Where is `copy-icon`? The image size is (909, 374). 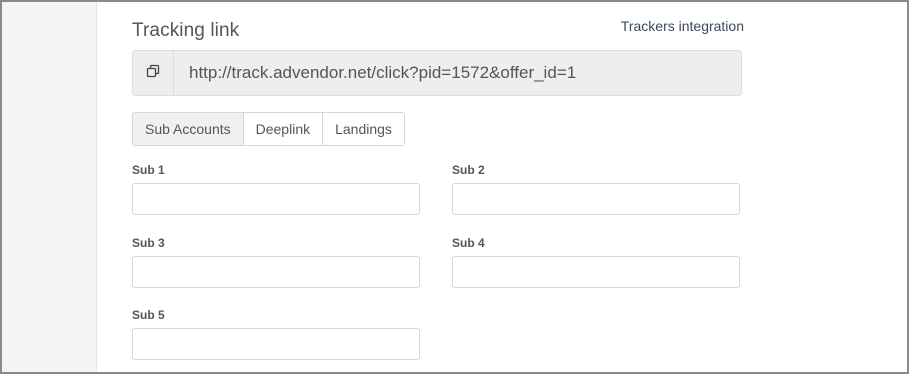
copy-icon is located at coordinates (153, 73).